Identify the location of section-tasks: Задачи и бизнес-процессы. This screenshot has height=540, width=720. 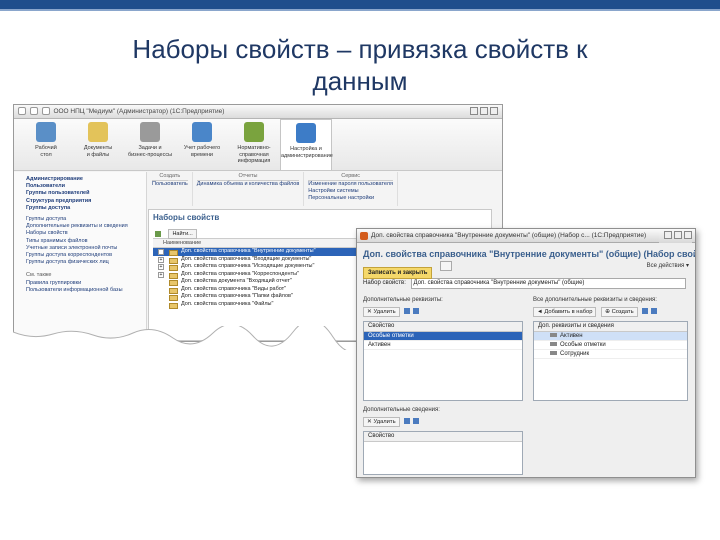
(150, 144).